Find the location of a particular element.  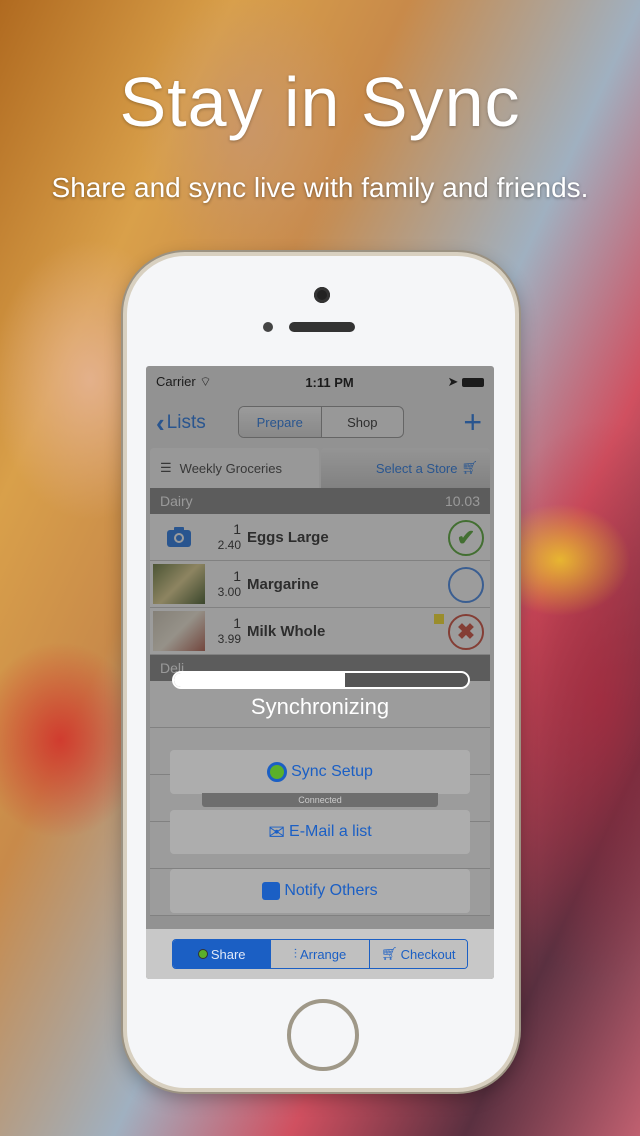

tab-arrange: ⫶ Arrange is located at coordinates (320, 954).